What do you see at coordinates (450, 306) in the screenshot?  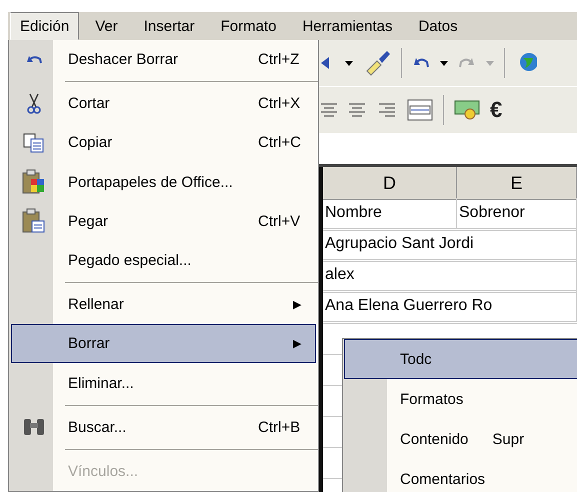 I see `table-cell: Ana Elena Guerrero Ro` at bounding box center [450, 306].